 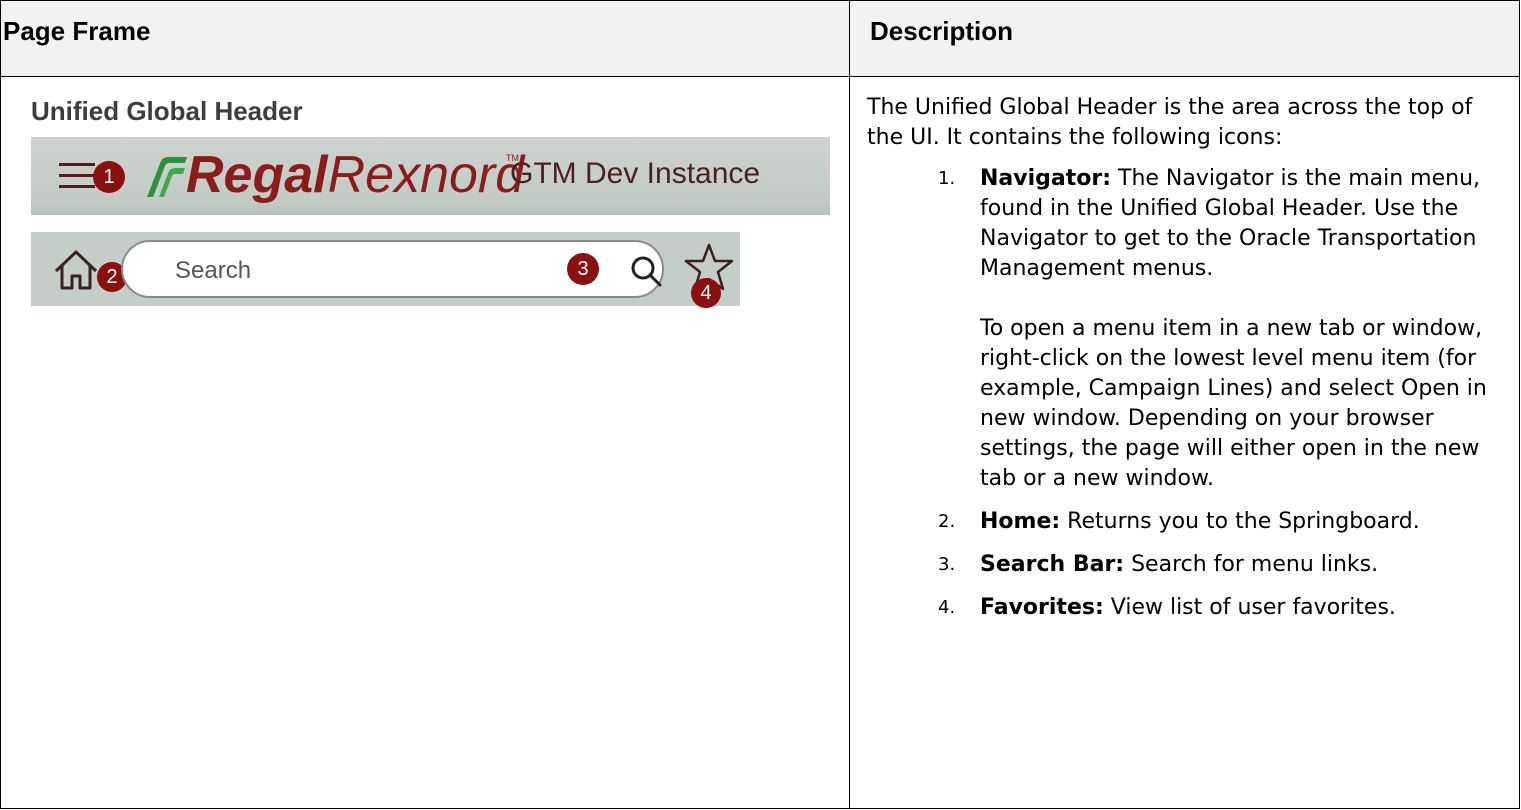 I want to click on list-item: 3. Search Bar: Search for menu links., so click(x=1183, y=565).